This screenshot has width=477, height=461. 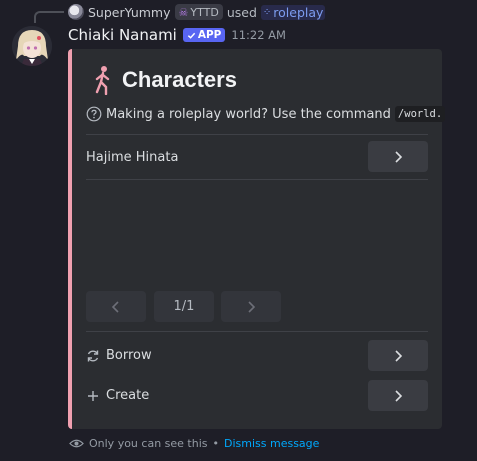 I want to click on borrow-row-label: Borrow, so click(x=119, y=355).